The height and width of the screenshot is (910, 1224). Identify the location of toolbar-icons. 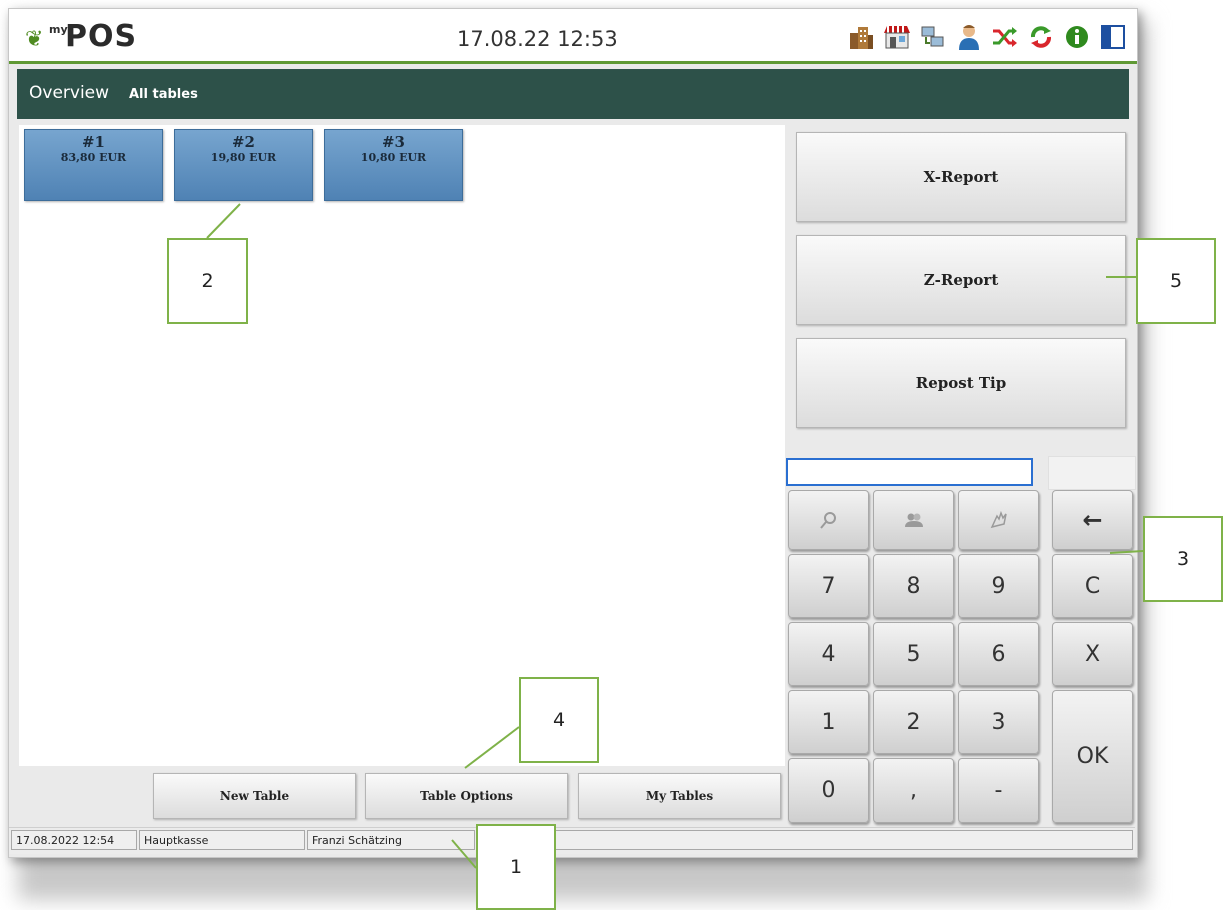
(987, 37).